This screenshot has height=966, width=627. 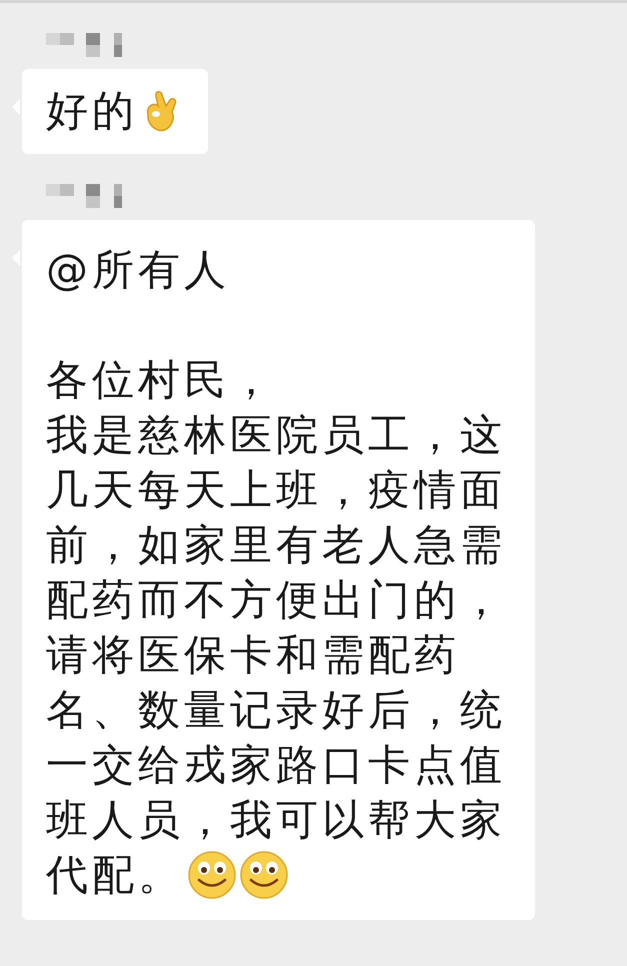 I want to click on message-text: 配药而不方便出门的，, so click(x=276, y=600).